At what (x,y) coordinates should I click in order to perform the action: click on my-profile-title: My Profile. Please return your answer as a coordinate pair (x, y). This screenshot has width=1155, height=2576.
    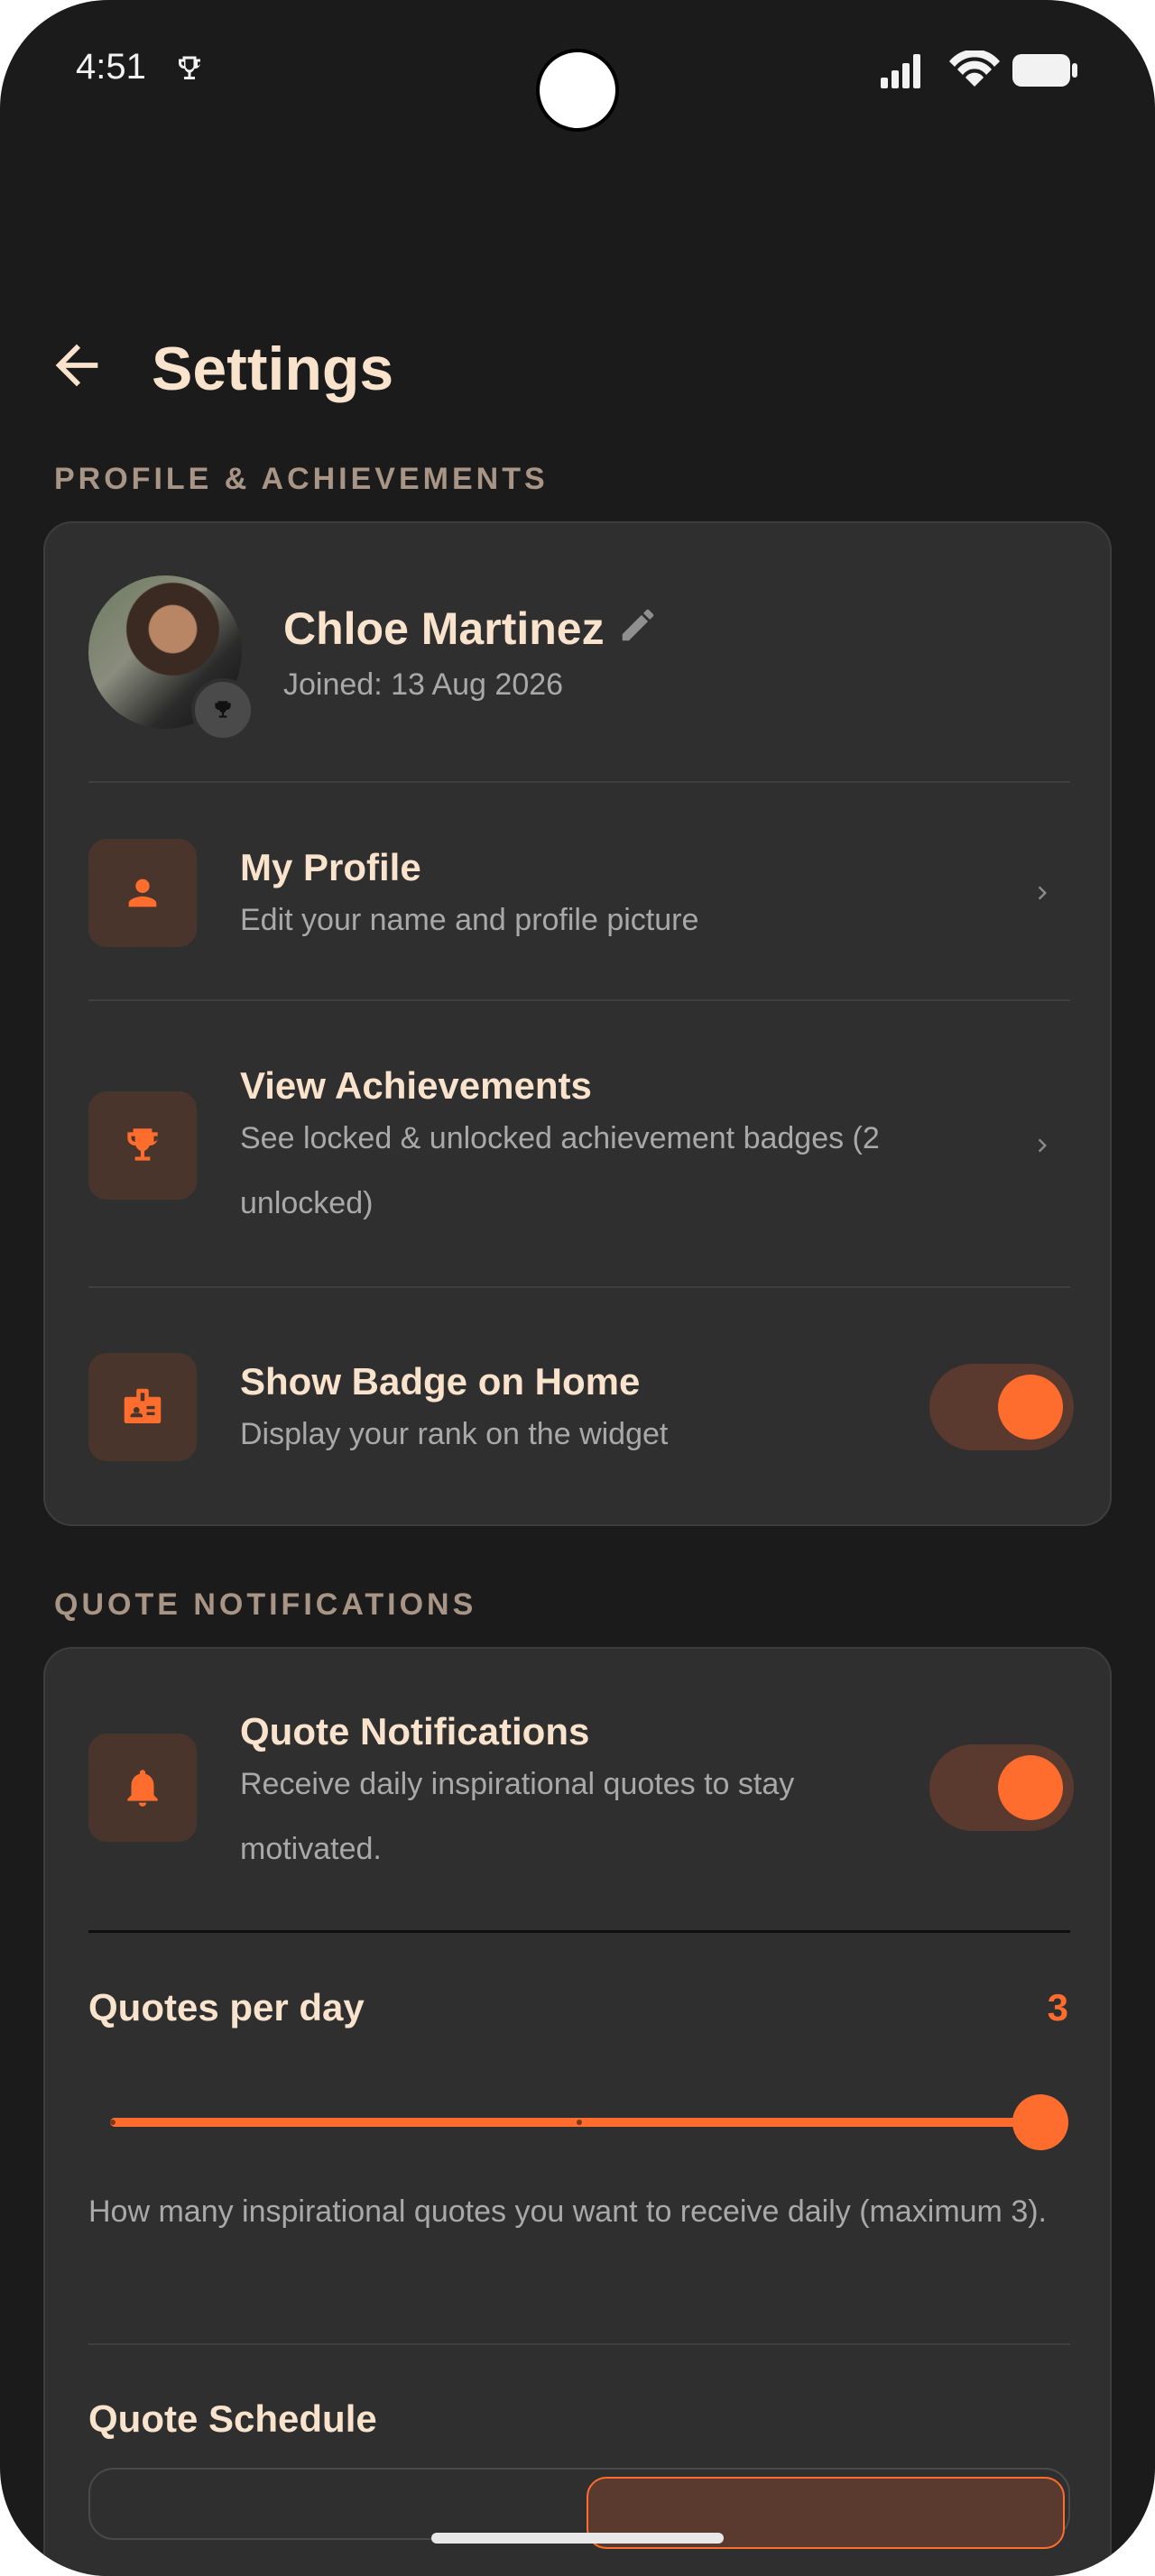
    Looking at the image, I should click on (330, 867).